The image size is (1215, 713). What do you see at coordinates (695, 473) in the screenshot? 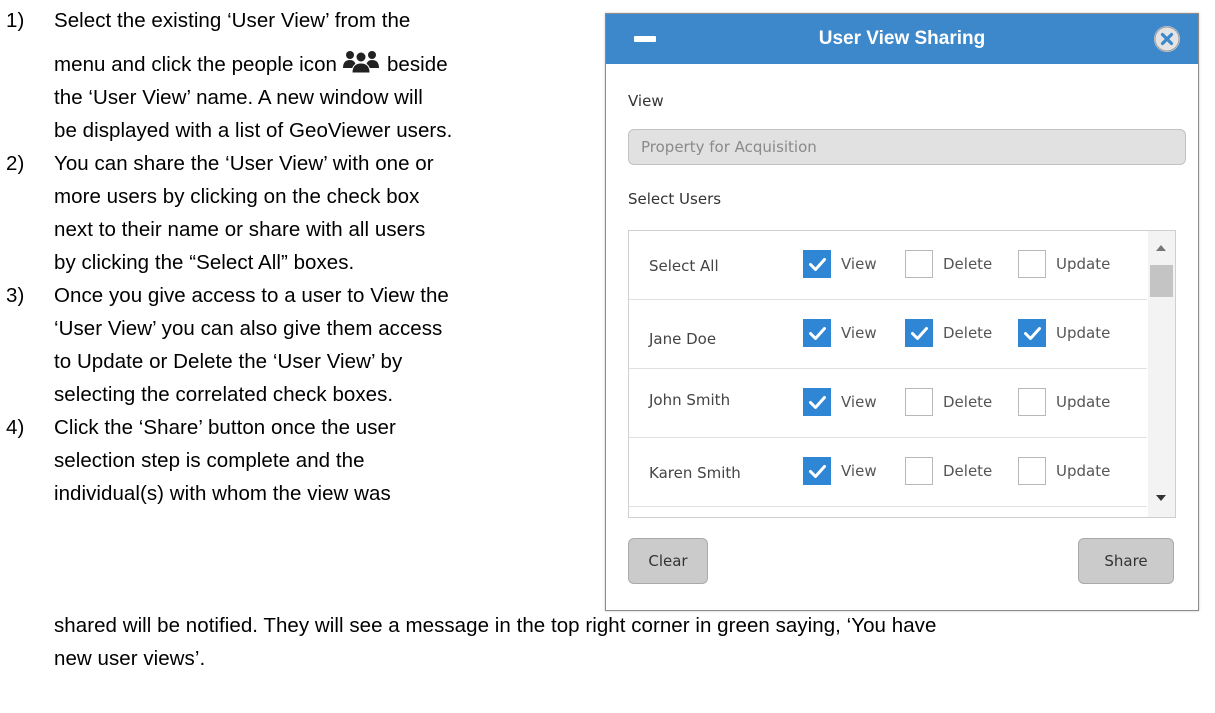
I see `user-name: Karen Smith` at bounding box center [695, 473].